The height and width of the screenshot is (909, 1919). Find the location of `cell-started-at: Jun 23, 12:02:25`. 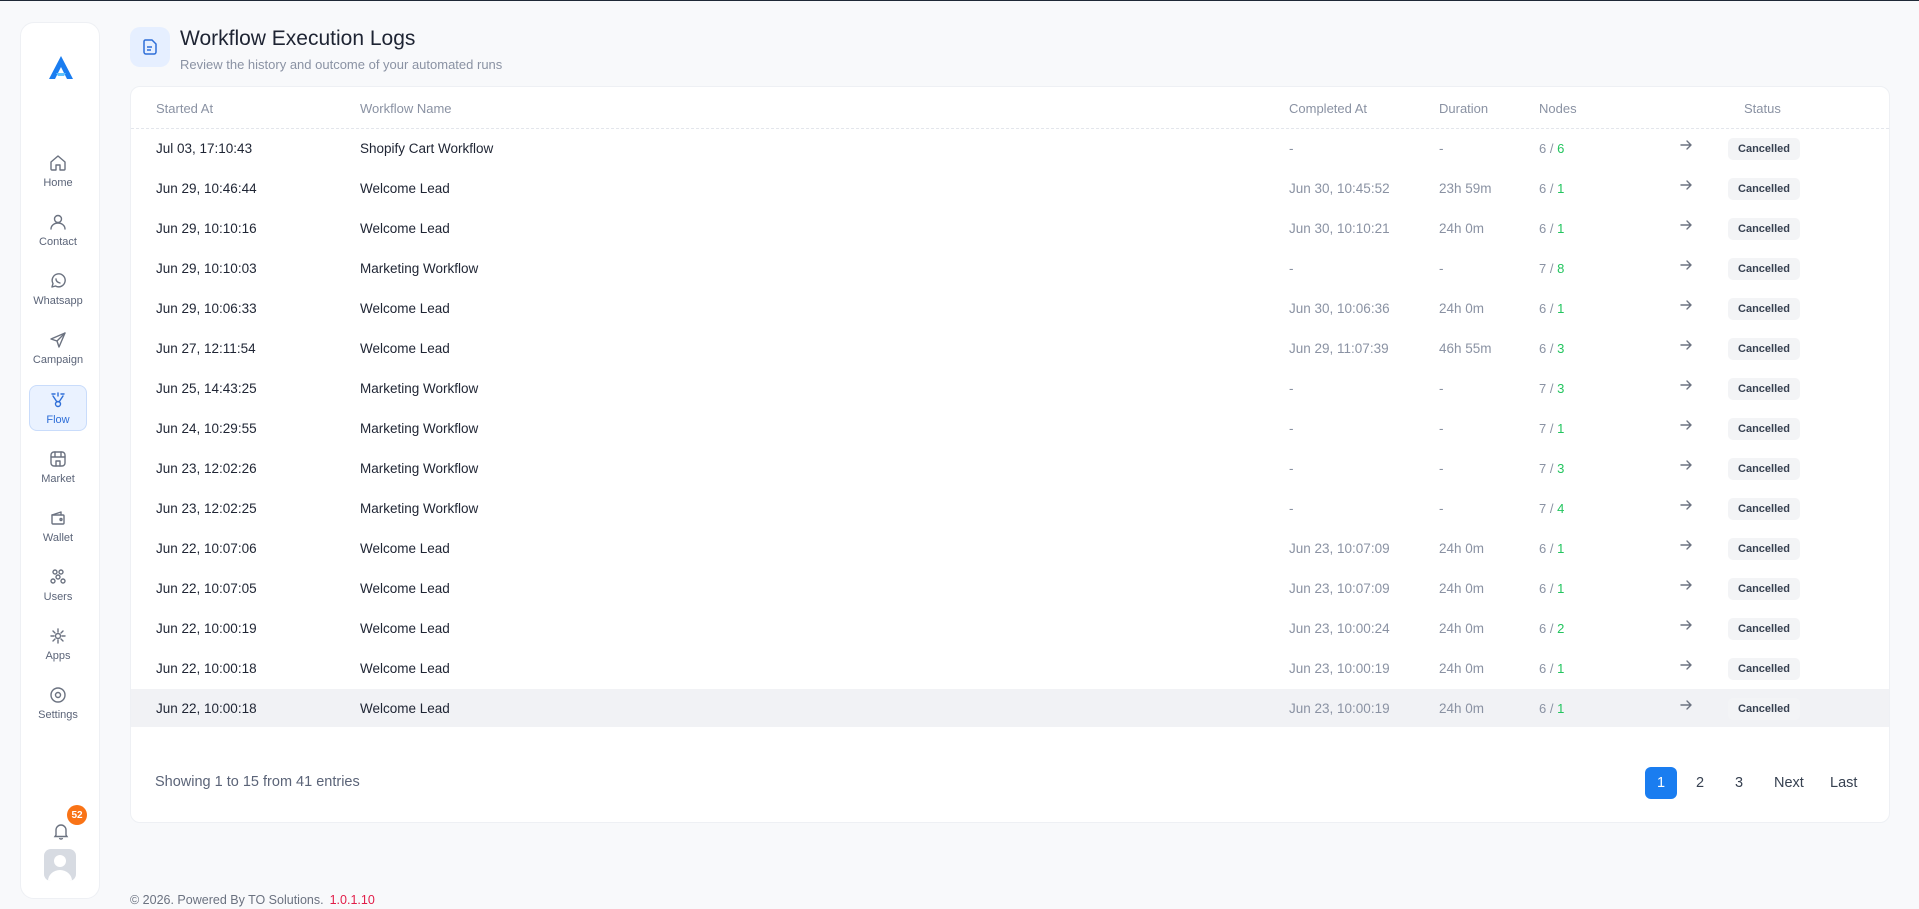

cell-started-at: Jun 23, 12:02:25 is located at coordinates (206, 508).